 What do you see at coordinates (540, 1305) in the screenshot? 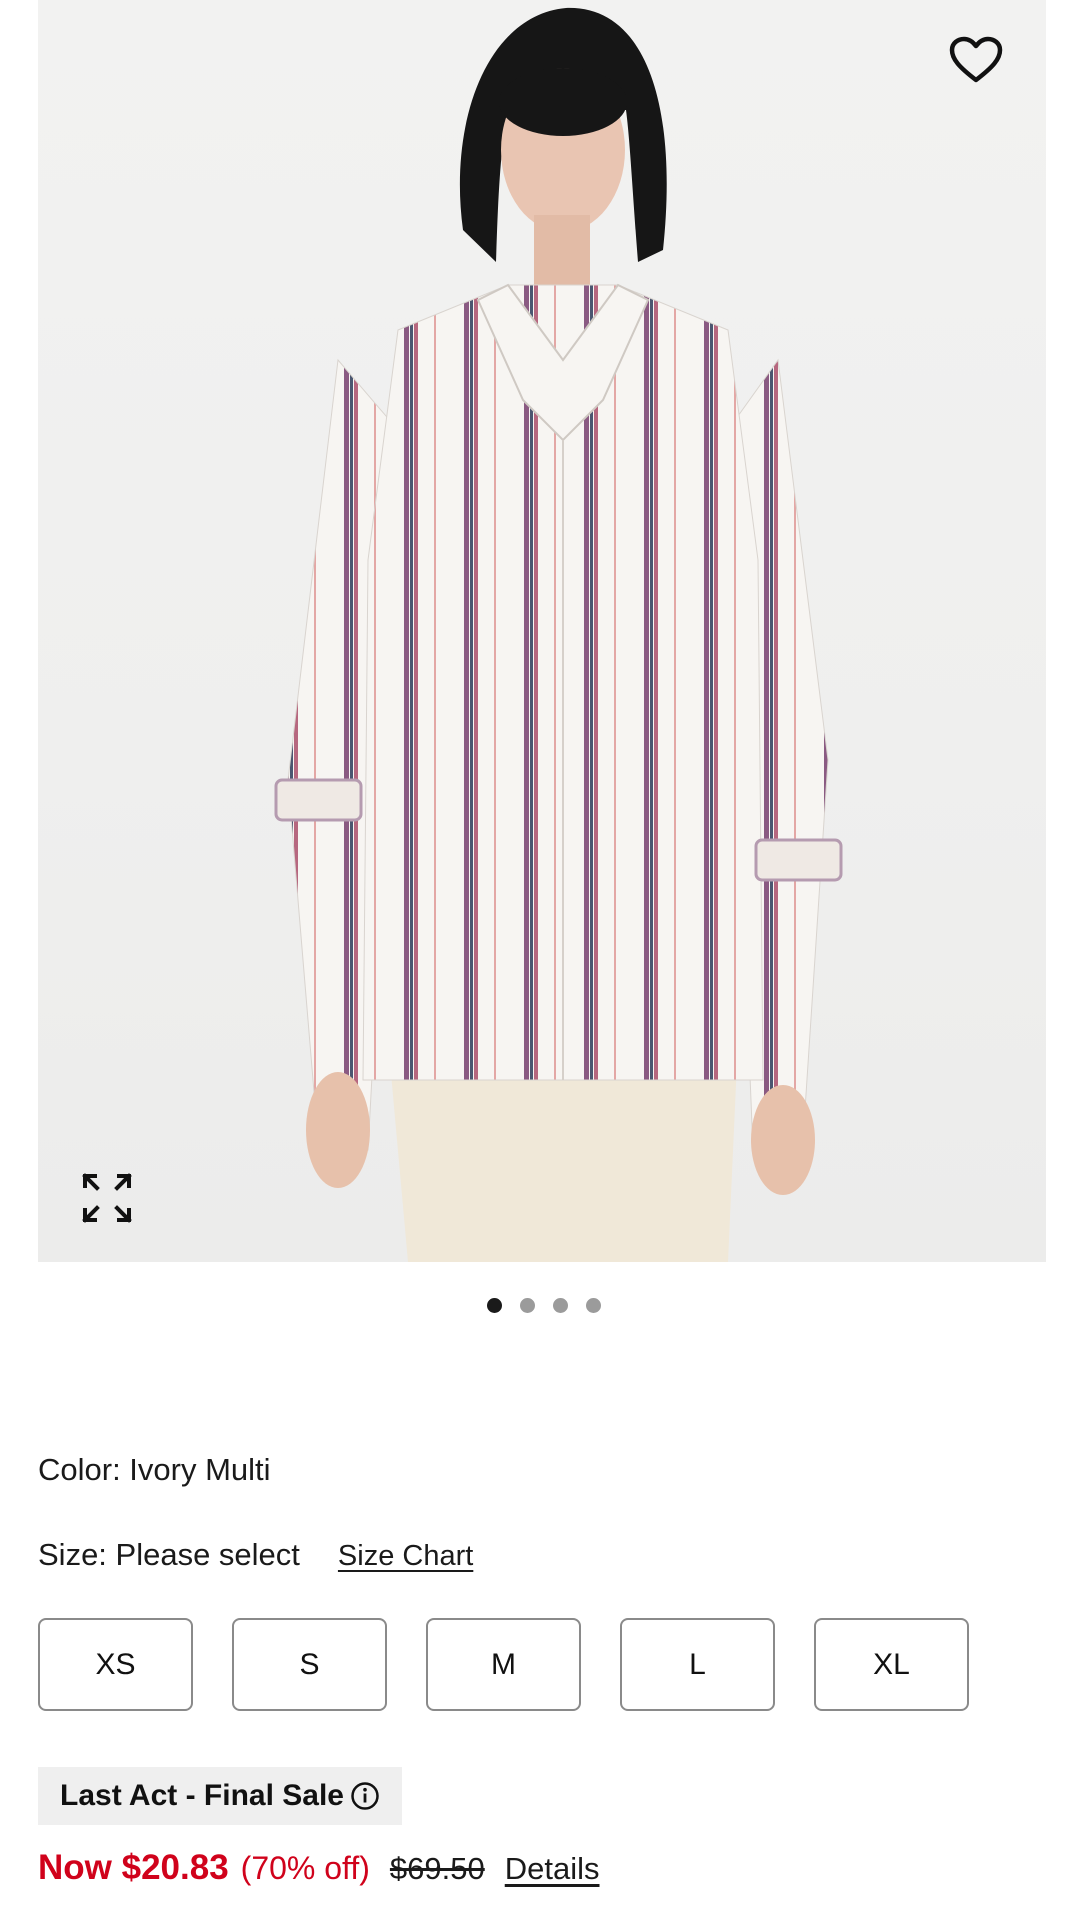
I see `image-carousel-dots` at bounding box center [540, 1305].